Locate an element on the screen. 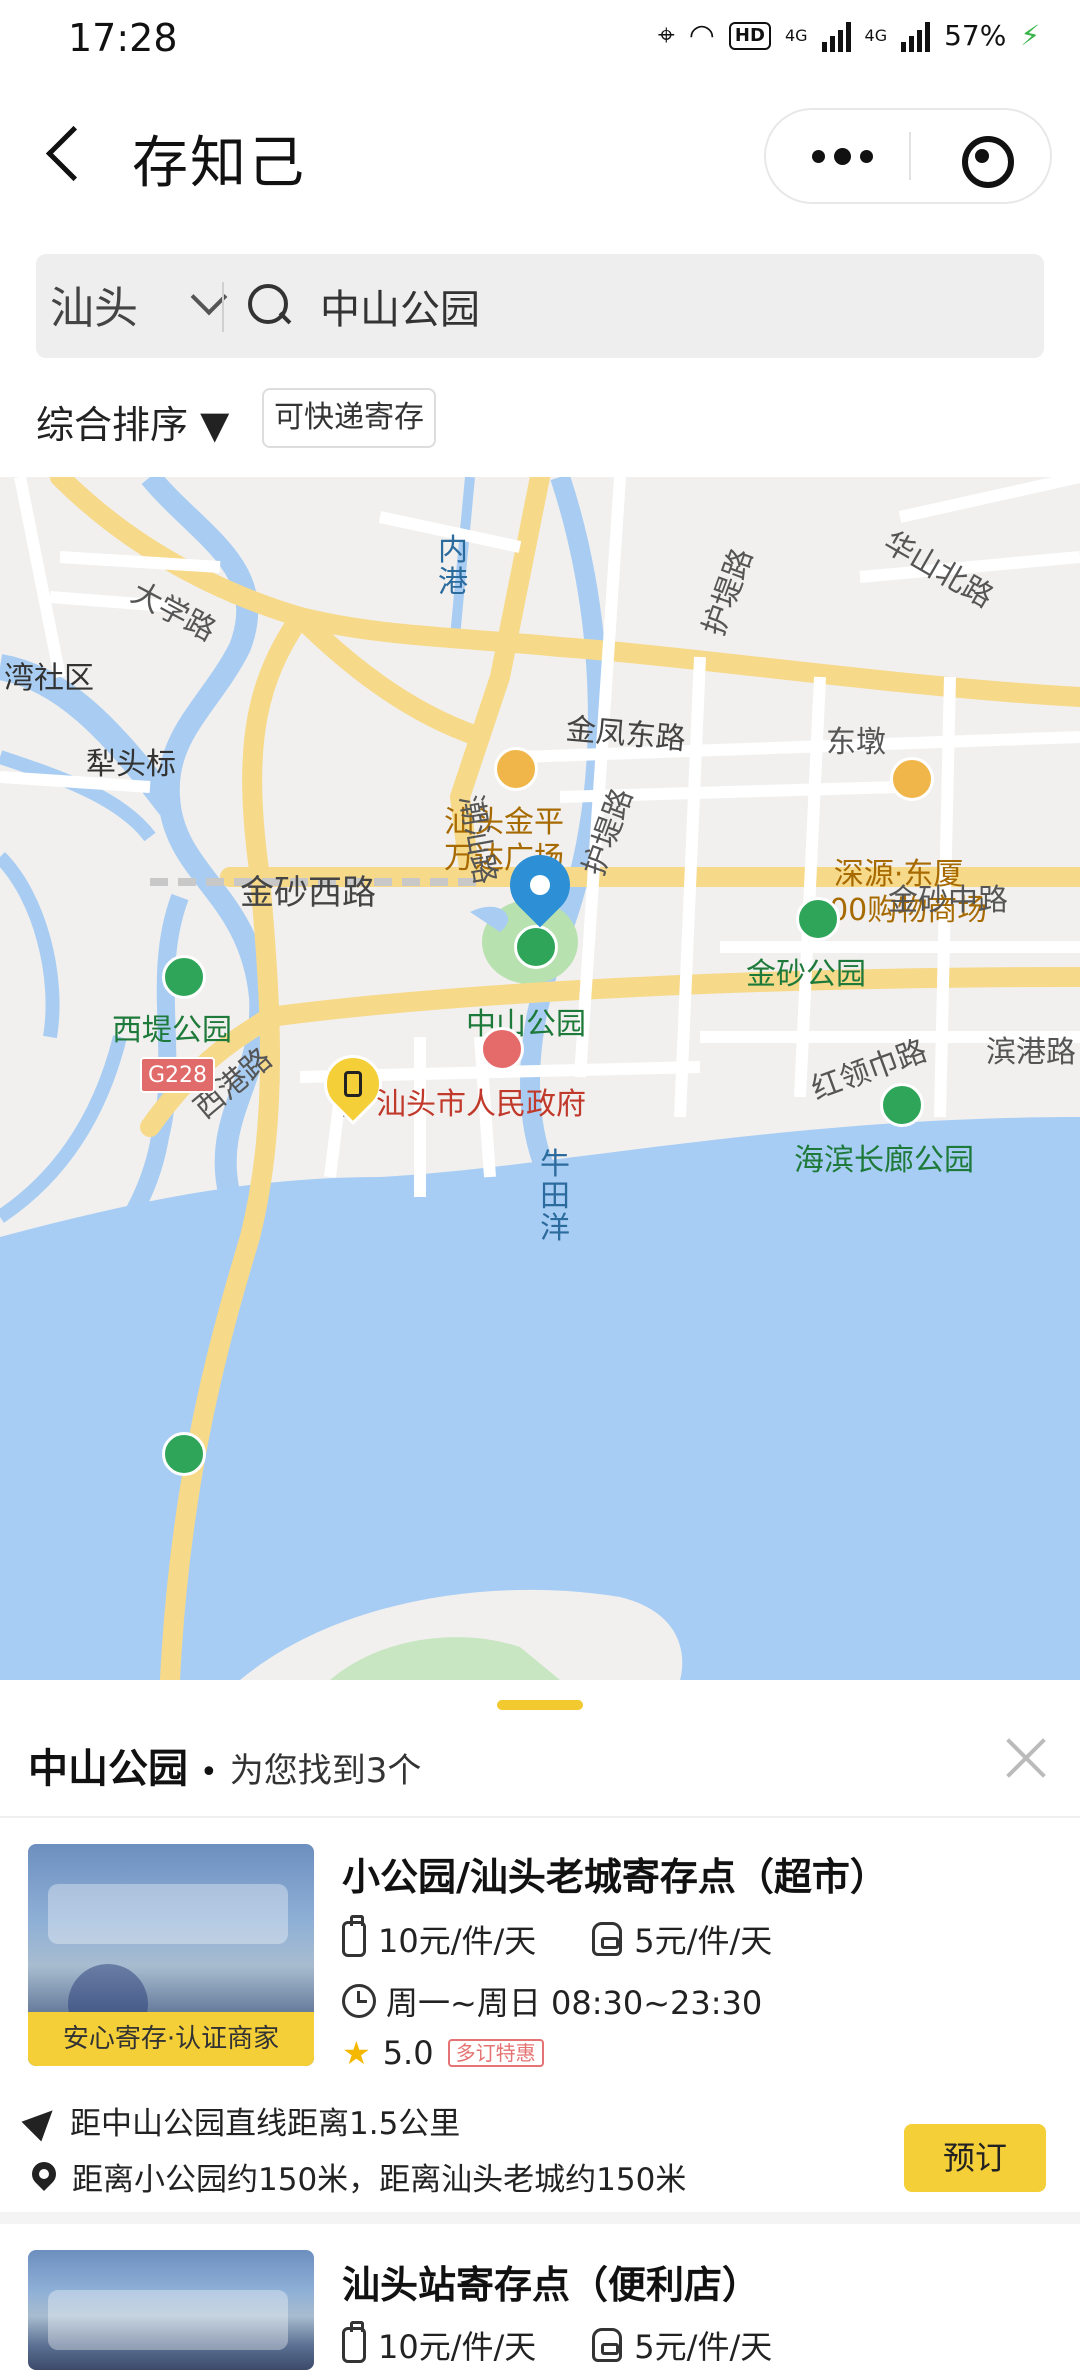 This screenshot has width=1080, height=2370. signal-2-icon is located at coordinates (916, 36).